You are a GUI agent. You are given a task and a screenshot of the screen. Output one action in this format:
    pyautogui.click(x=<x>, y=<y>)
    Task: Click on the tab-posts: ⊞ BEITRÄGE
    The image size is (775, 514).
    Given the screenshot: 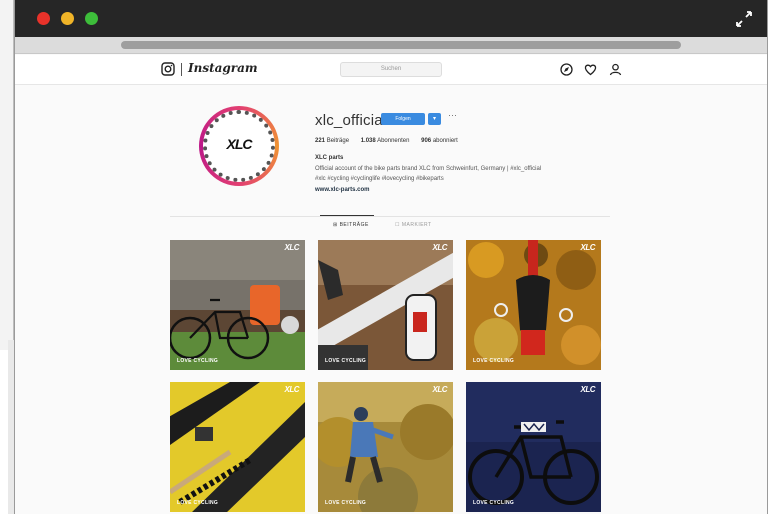 What is the action you would take?
    pyautogui.click(x=351, y=225)
    